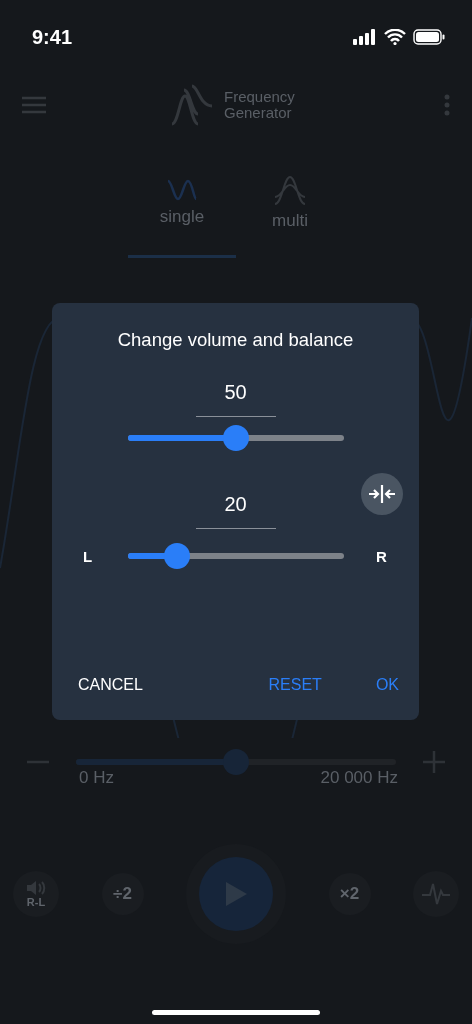 Image resolution: width=472 pixels, height=1024 pixels. What do you see at coordinates (295, 685) in the screenshot?
I see `dialog-button: RESET` at bounding box center [295, 685].